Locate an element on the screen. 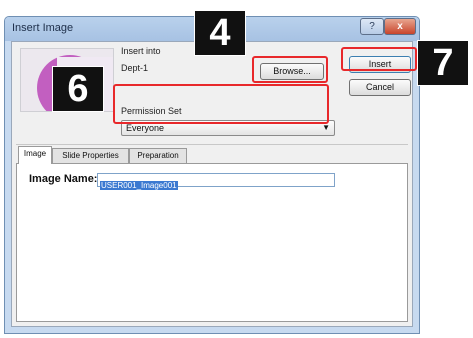 This screenshot has height=338, width=473. insert-into-value: Dept-1 is located at coordinates (135, 68).